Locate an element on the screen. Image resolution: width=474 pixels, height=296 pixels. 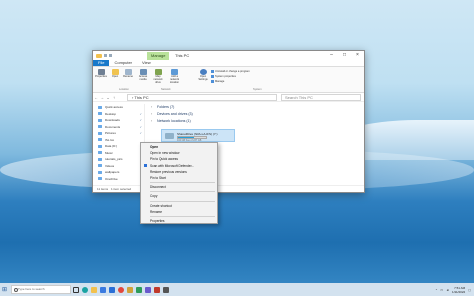
drive-name: SharedFiles (\\RA-LA-IFS) (Y:) is located at coordinates (197, 133).